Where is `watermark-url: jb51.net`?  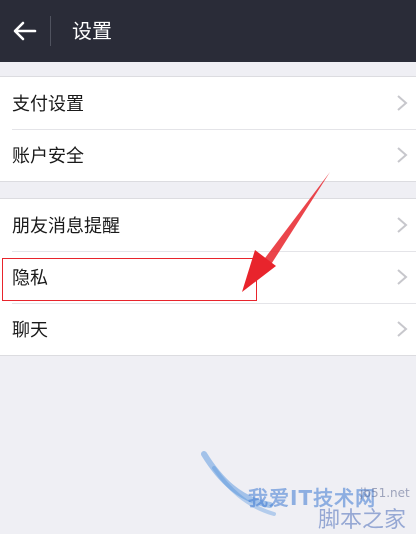 watermark-url: jb51.net is located at coordinates (385, 493).